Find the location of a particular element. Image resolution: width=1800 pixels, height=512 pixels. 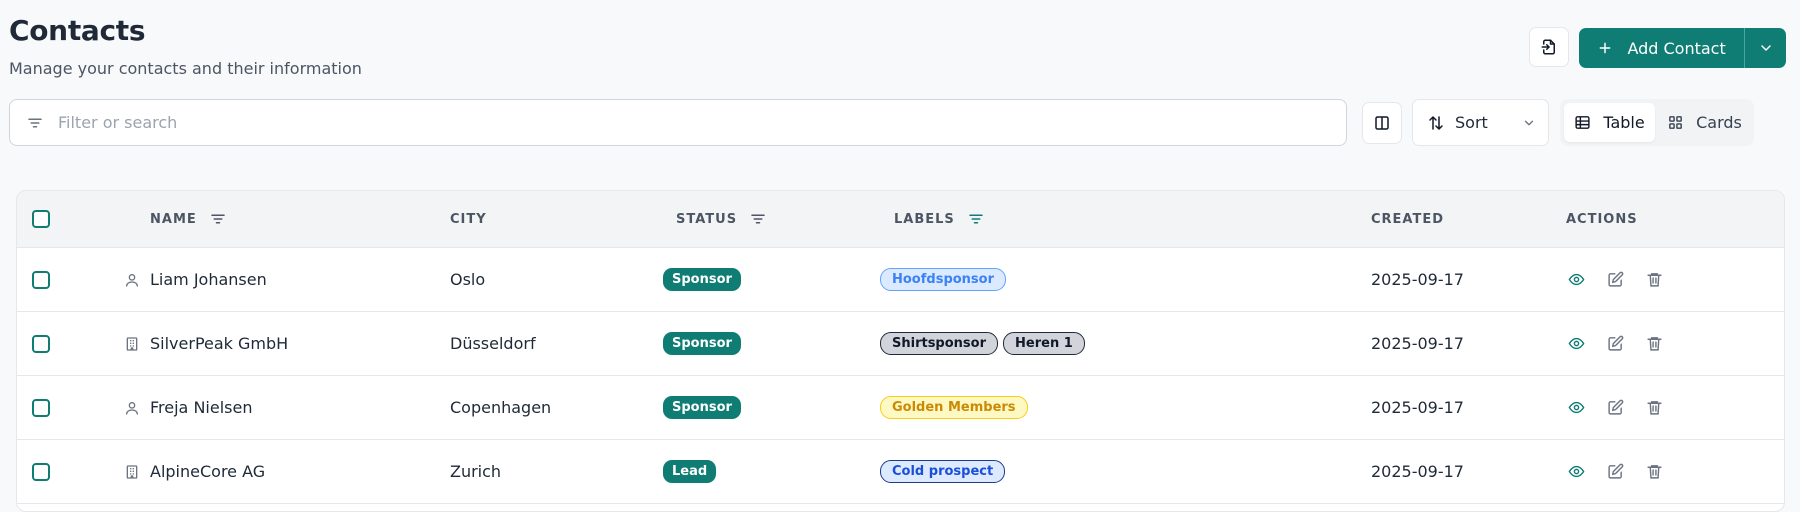

label-tag: Hoofdsponsor is located at coordinates (943, 279).